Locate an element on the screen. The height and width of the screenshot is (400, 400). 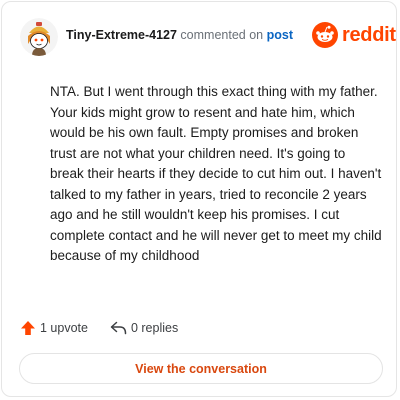
replies-button: 0 replies is located at coordinates (144, 328).